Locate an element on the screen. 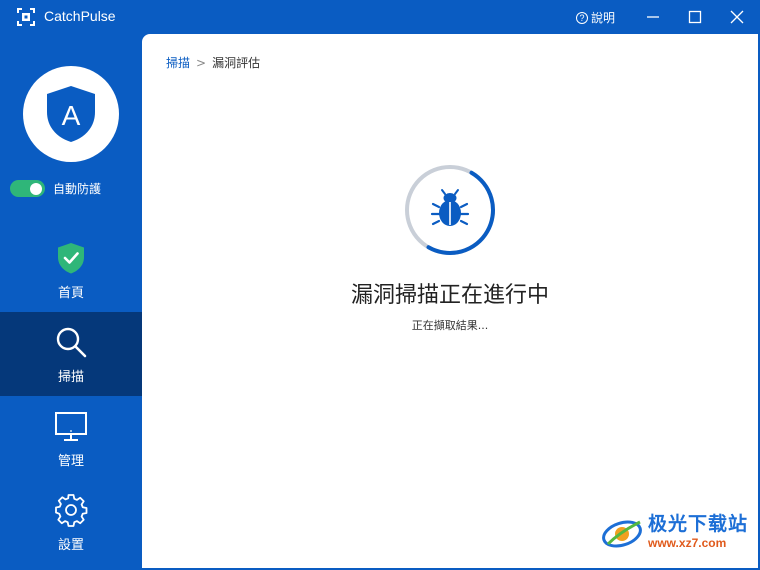 The width and height of the screenshot is (760, 570). sidebar-item-settings: 設置 is located at coordinates (71, 522).